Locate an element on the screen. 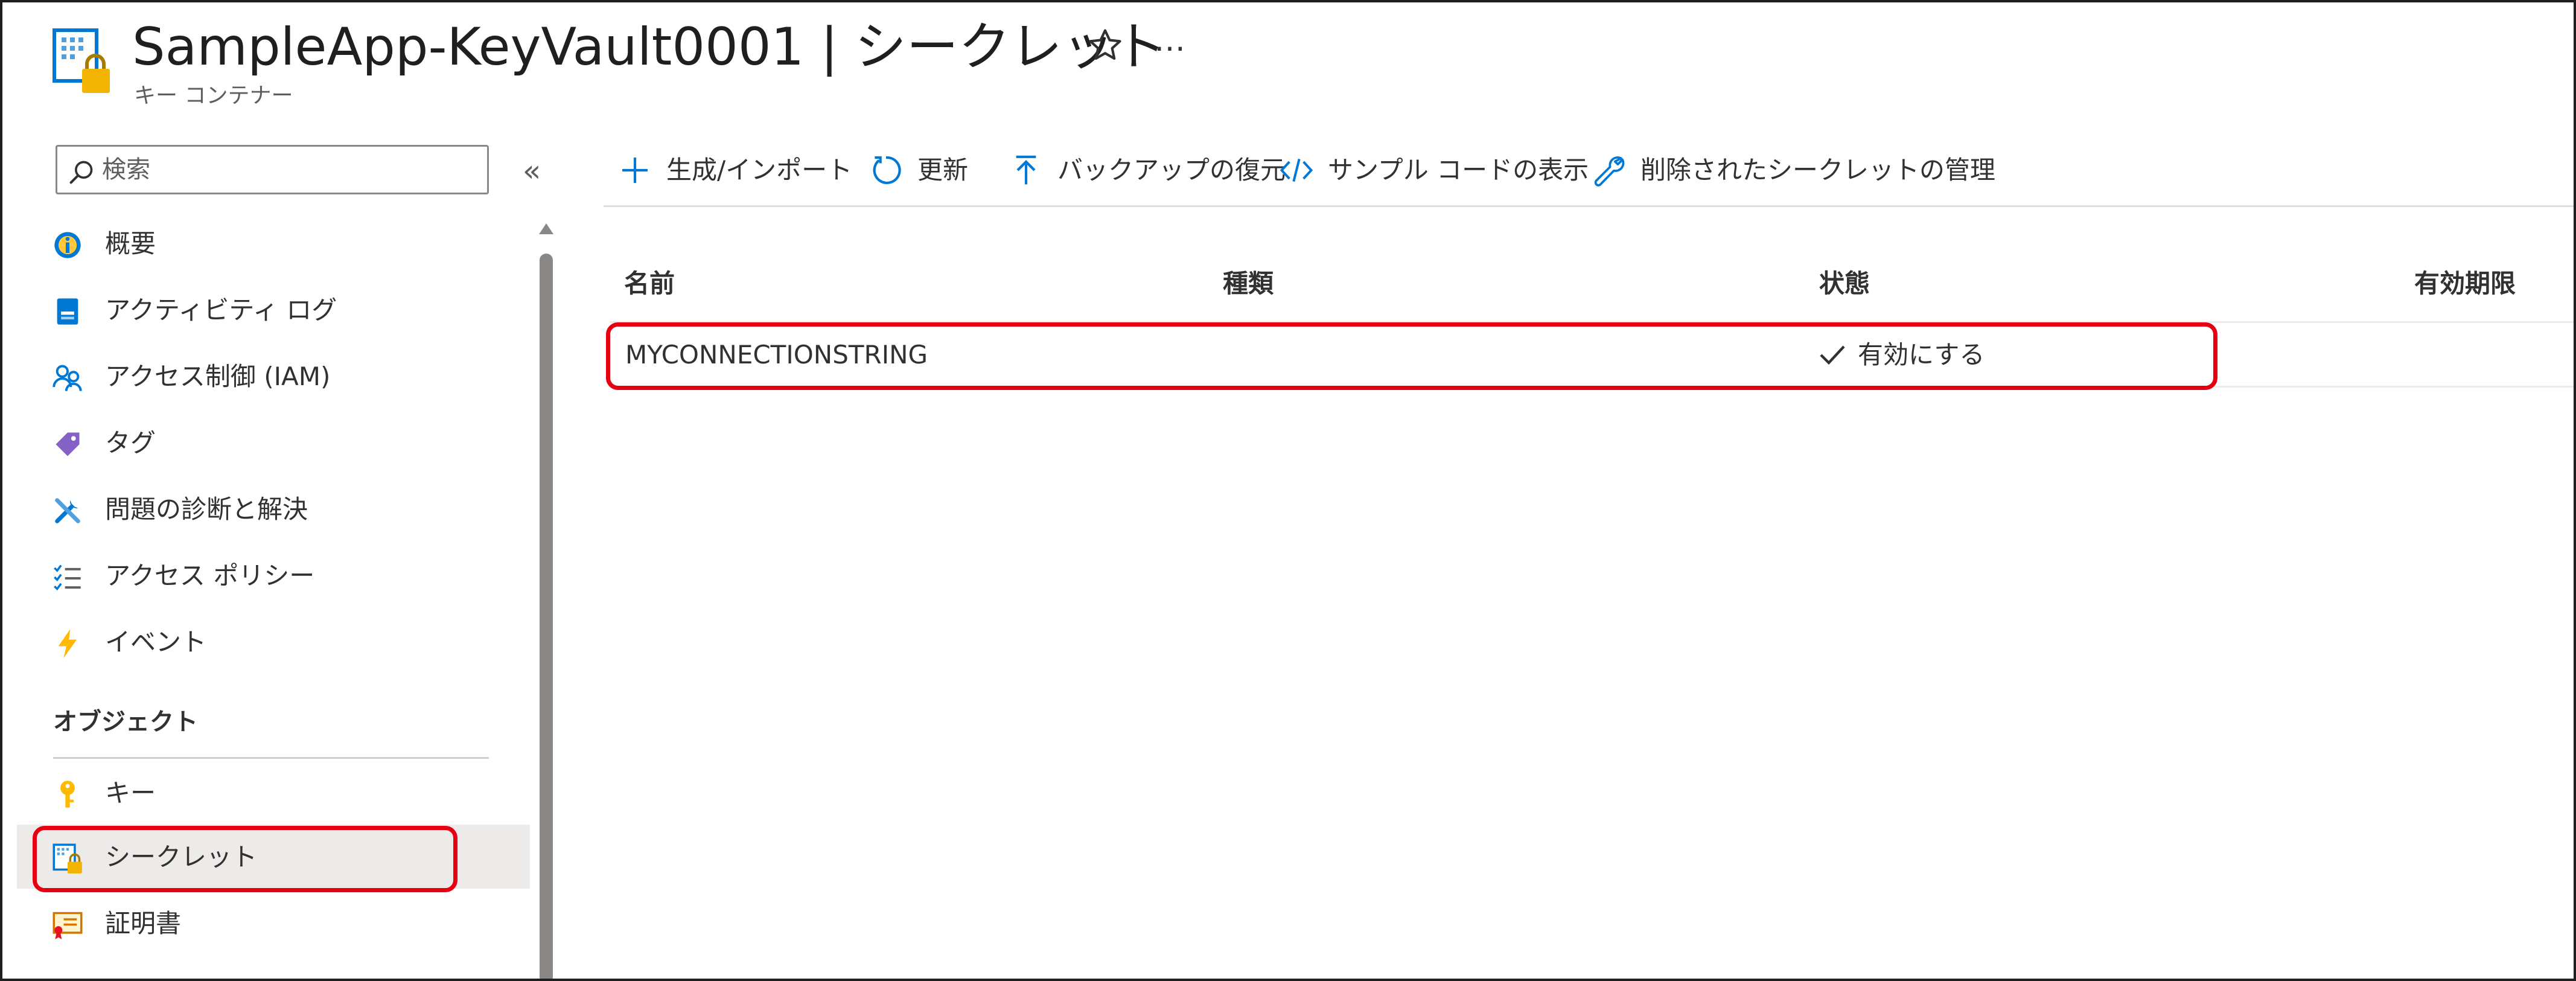 Image resolution: width=2576 pixels, height=981 pixels. search-icon is located at coordinates (81, 172).